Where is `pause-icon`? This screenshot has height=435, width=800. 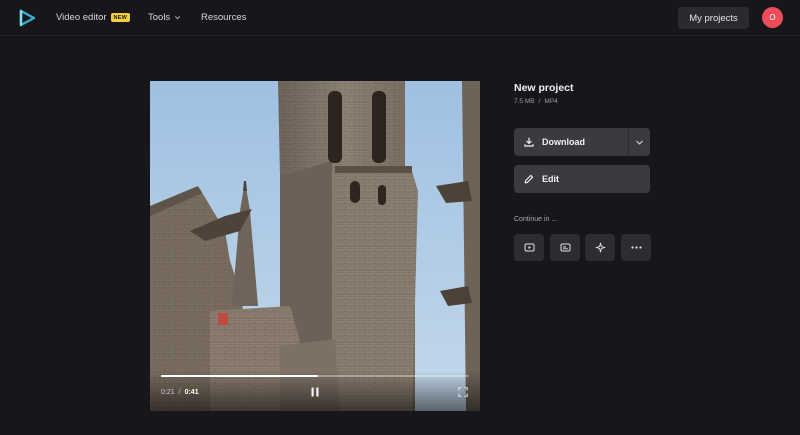 pause-icon is located at coordinates (315, 392).